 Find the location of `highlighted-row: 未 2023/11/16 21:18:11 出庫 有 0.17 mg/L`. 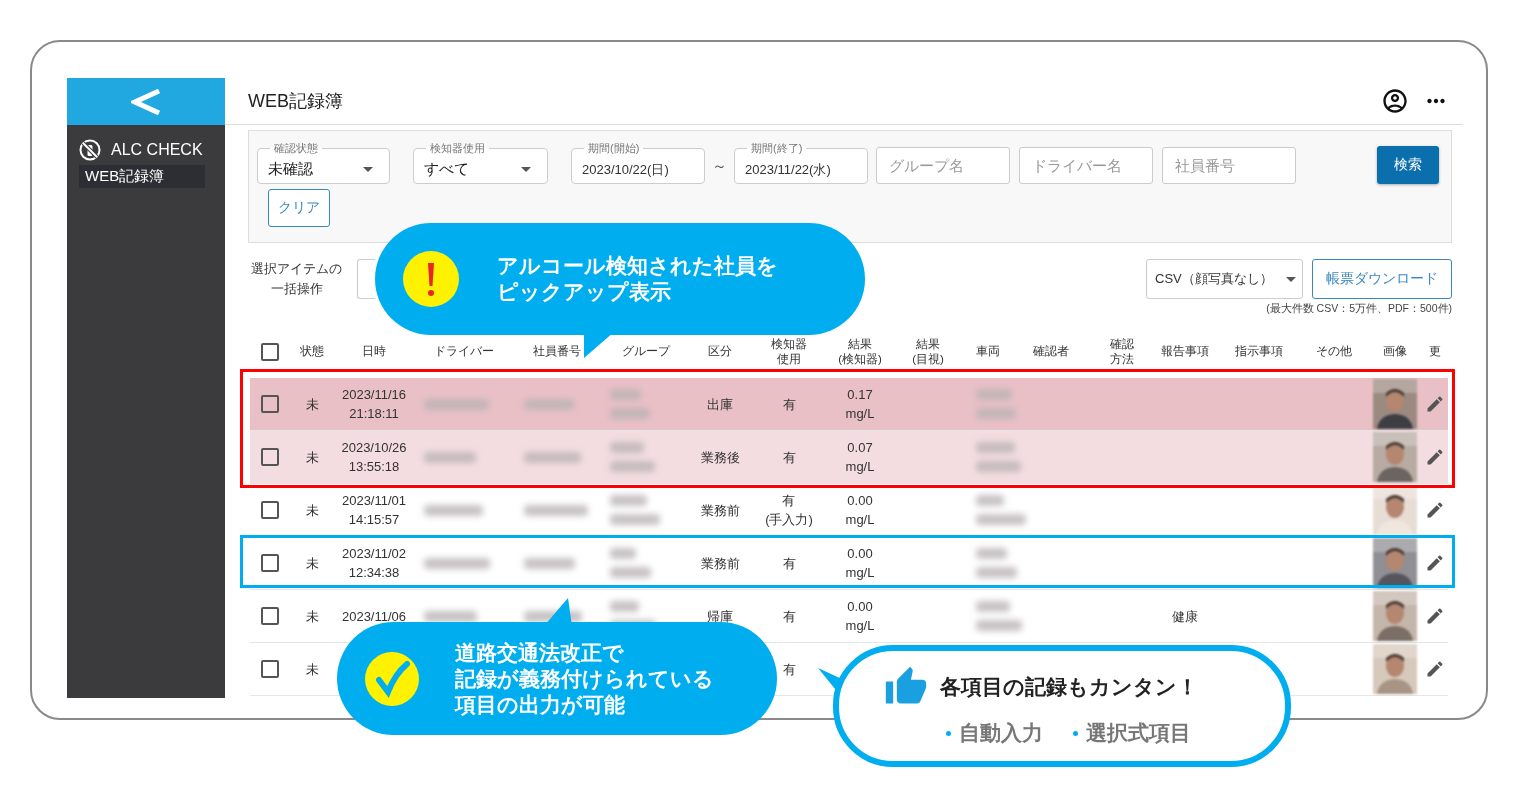

highlighted-row: 未 2023/11/16 21:18:11 出庫 有 0.17 mg/L is located at coordinates (849, 404).